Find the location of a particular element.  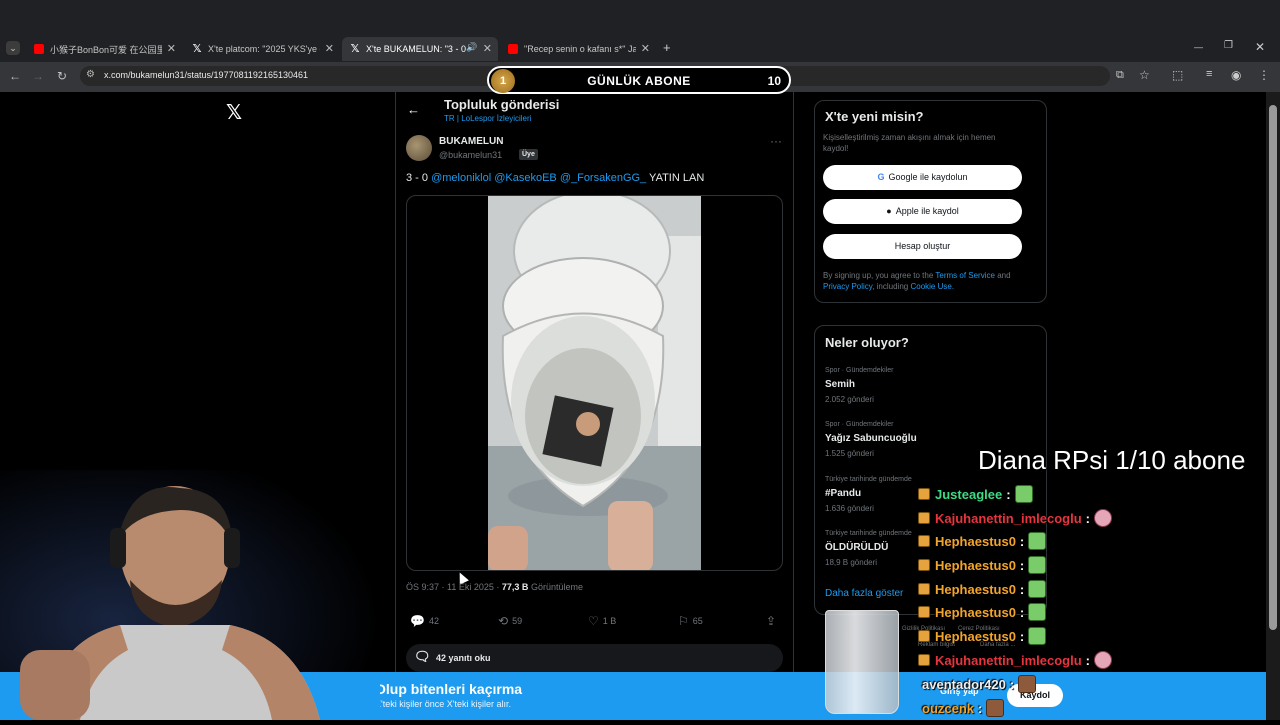

share-button: ⇪ is located at coordinates (771, 621).